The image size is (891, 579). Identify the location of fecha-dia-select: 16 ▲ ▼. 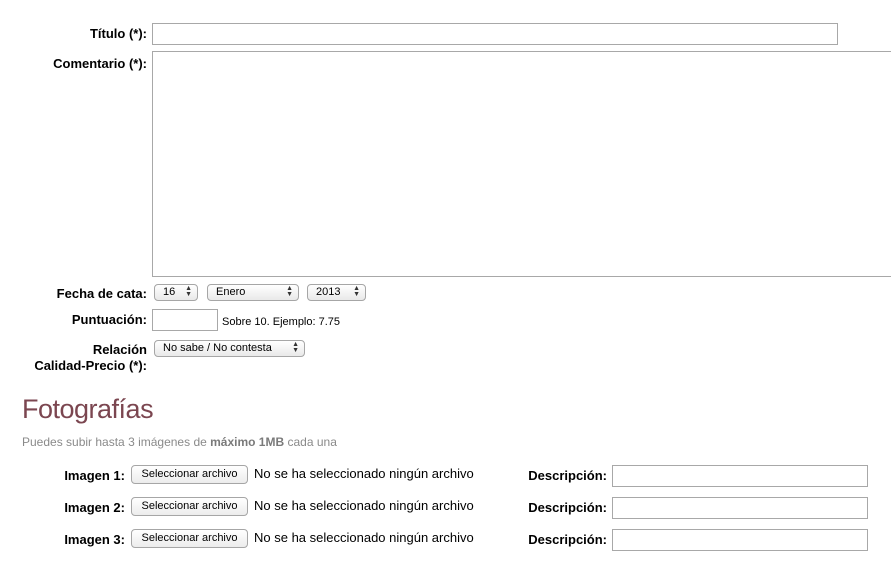
(176, 292).